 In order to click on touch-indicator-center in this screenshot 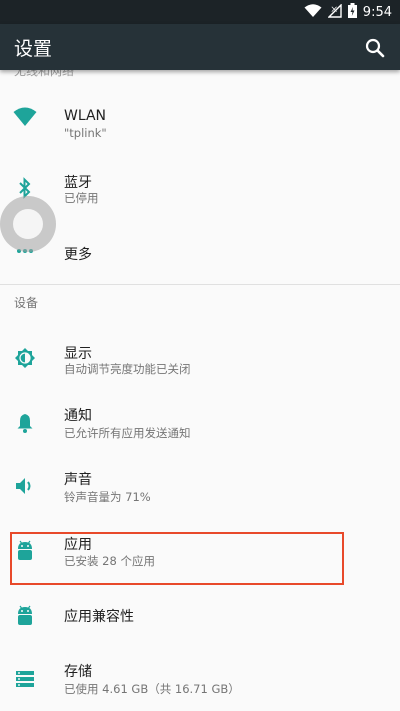, I will do `click(28, 224)`.